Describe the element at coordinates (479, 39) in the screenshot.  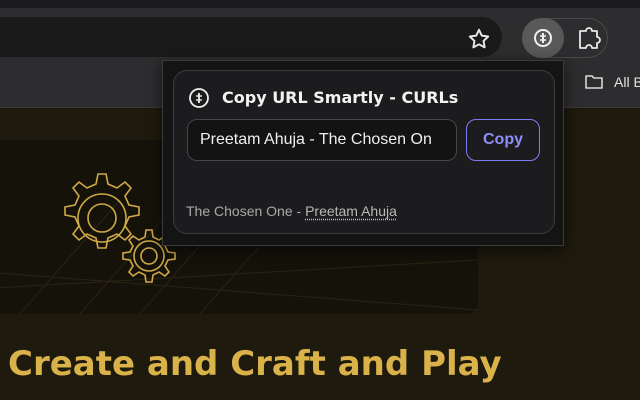
I see `star-icon` at that location.